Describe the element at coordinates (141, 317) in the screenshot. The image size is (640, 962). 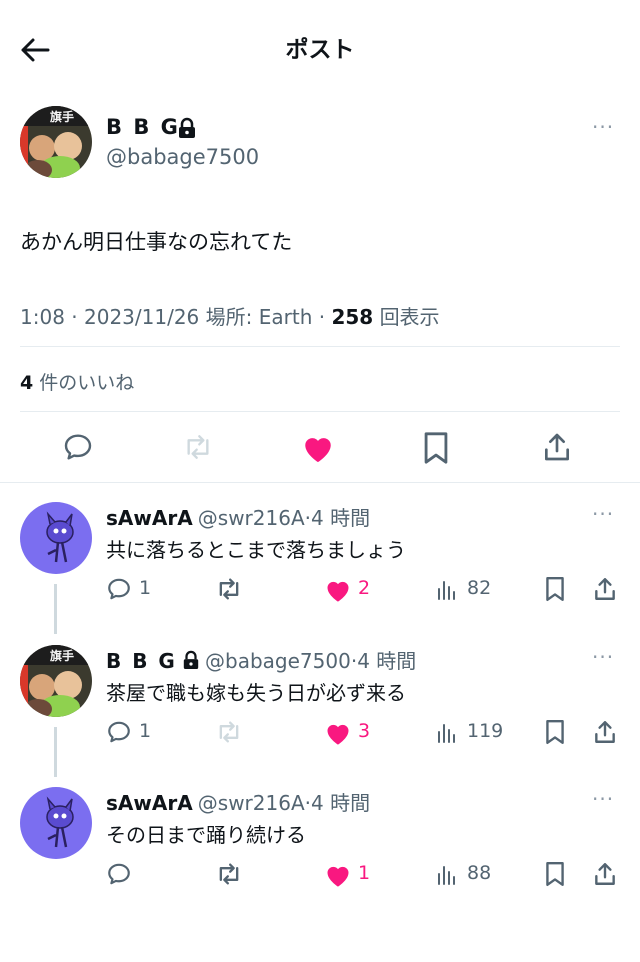
I see `post-date: 2023/11/26` at that location.